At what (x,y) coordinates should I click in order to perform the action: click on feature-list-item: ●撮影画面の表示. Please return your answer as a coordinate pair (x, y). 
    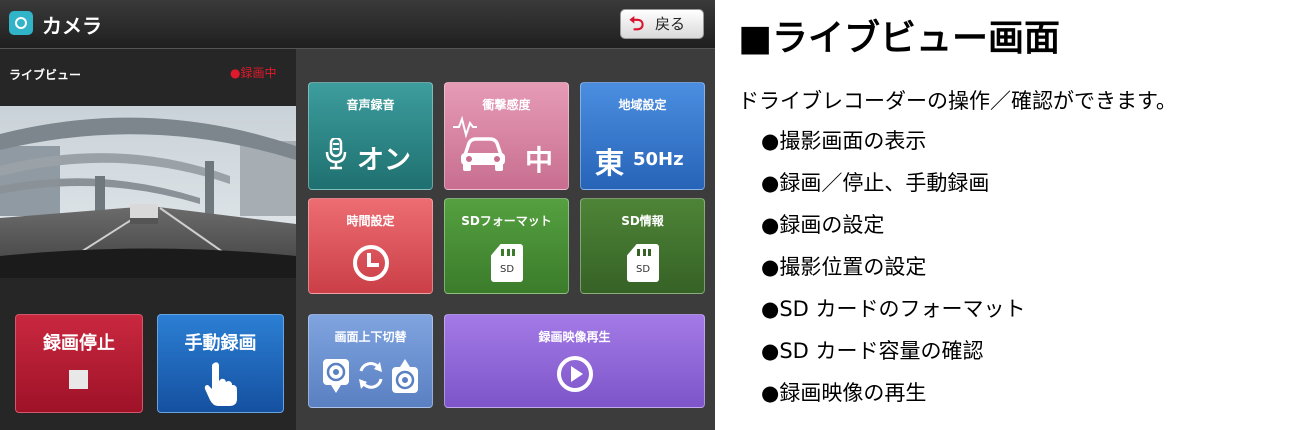
    Looking at the image, I should click on (844, 141).